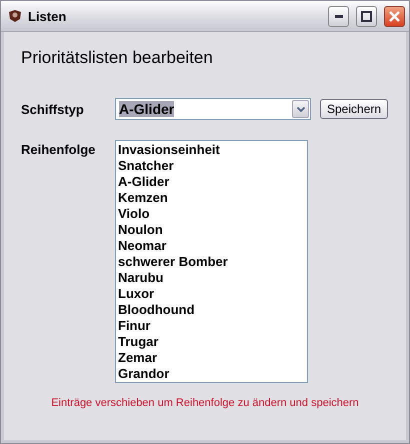 The height and width of the screenshot is (444, 410). Describe the element at coordinates (211, 294) in the screenshot. I see `list-item: Luxor` at that location.